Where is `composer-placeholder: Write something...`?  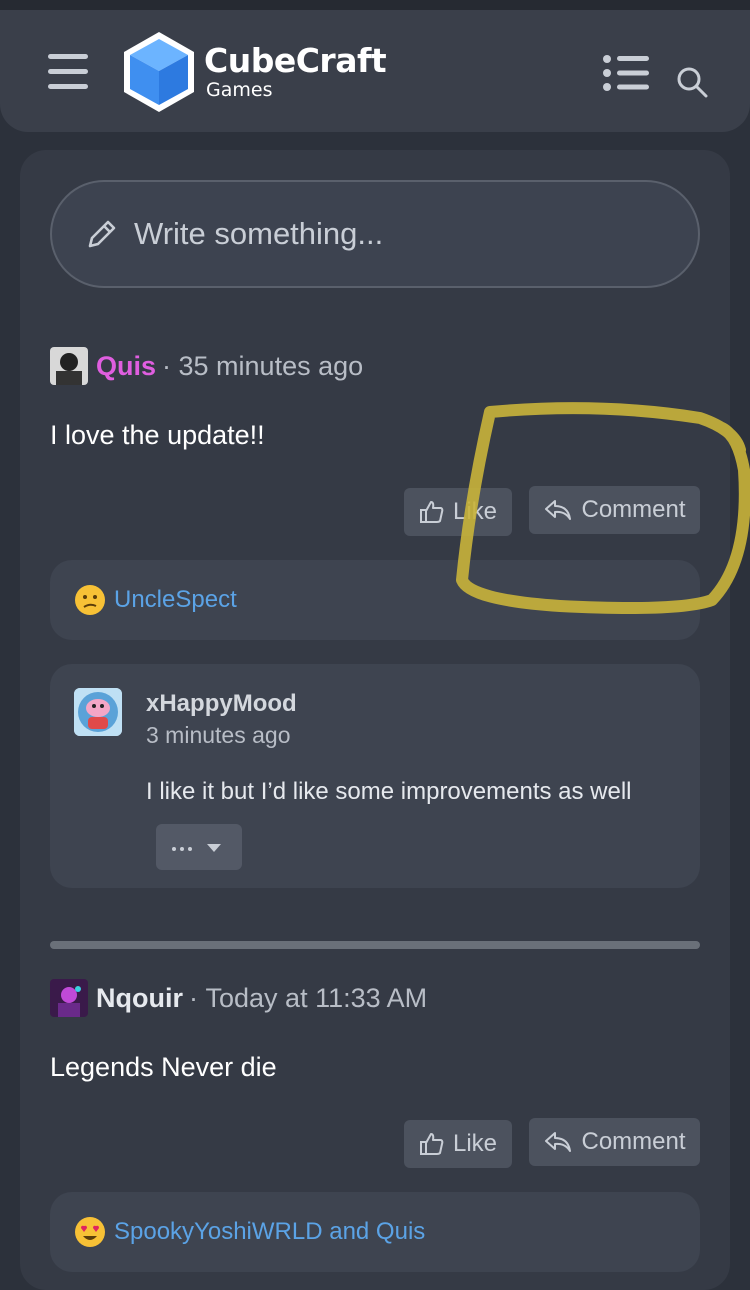 composer-placeholder: Write something... is located at coordinates (259, 233).